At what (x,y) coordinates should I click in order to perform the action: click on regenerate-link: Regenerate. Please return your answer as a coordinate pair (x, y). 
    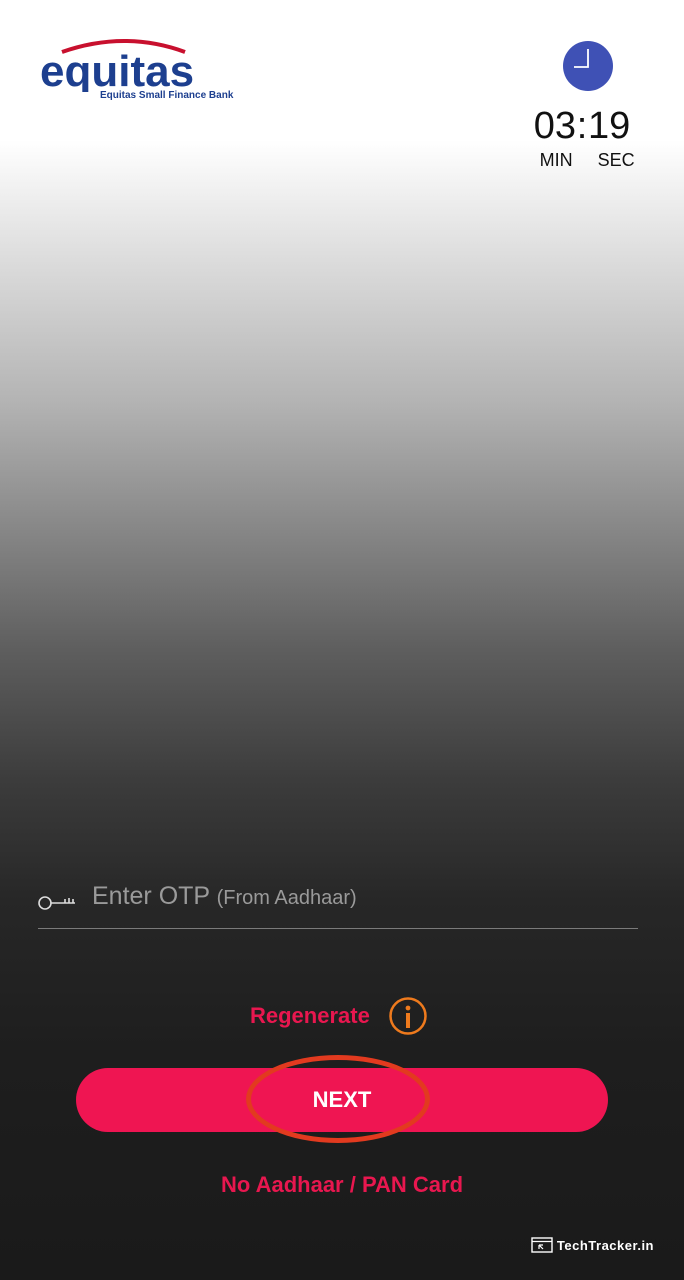
    Looking at the image, I should click on (310, 1016).